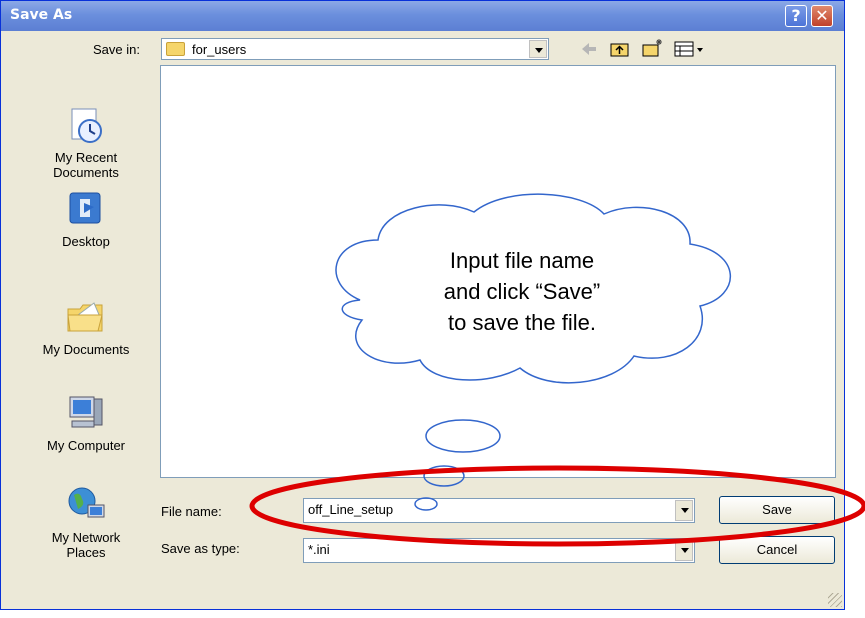 The height and width of the screenshot is (618, 865). Describe the element at coordinates (589, 49) in the screenshot. I see `back-arrow-icon` at that location.